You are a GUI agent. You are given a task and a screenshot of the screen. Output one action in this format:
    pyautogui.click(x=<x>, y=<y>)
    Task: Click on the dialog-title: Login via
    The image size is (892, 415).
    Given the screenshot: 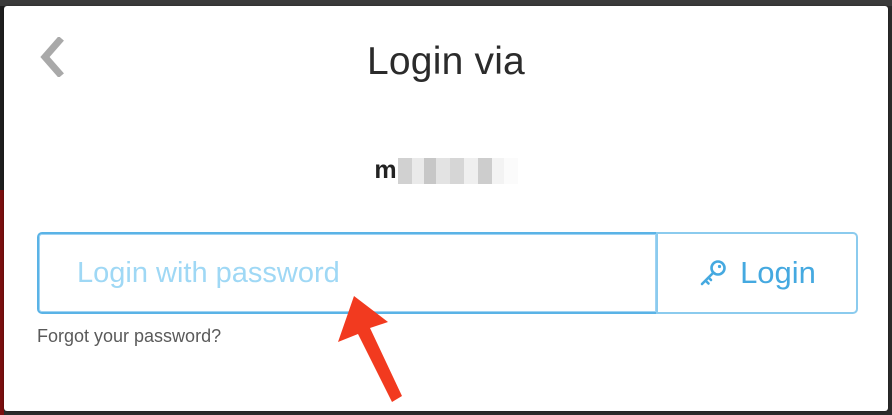 What is the action you would take?
    pyautogui.click(x=446, y=61)
    